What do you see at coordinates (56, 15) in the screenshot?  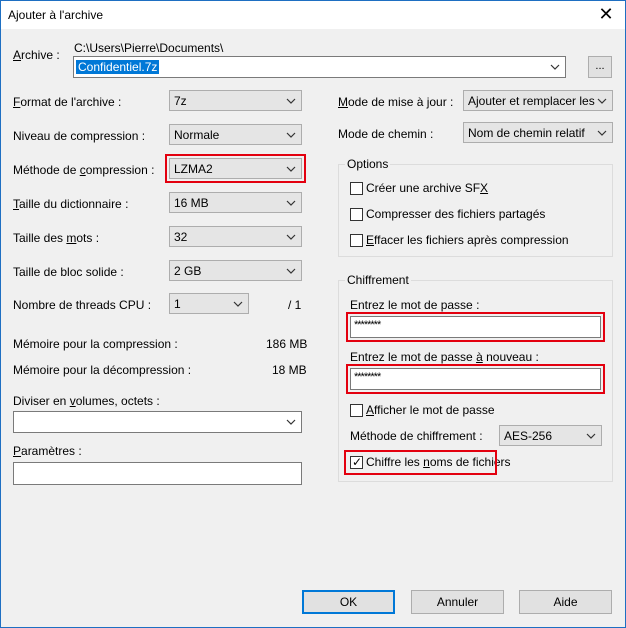 I see `window-title: Ajouter à l'archive` at bounding box center [56, 15].